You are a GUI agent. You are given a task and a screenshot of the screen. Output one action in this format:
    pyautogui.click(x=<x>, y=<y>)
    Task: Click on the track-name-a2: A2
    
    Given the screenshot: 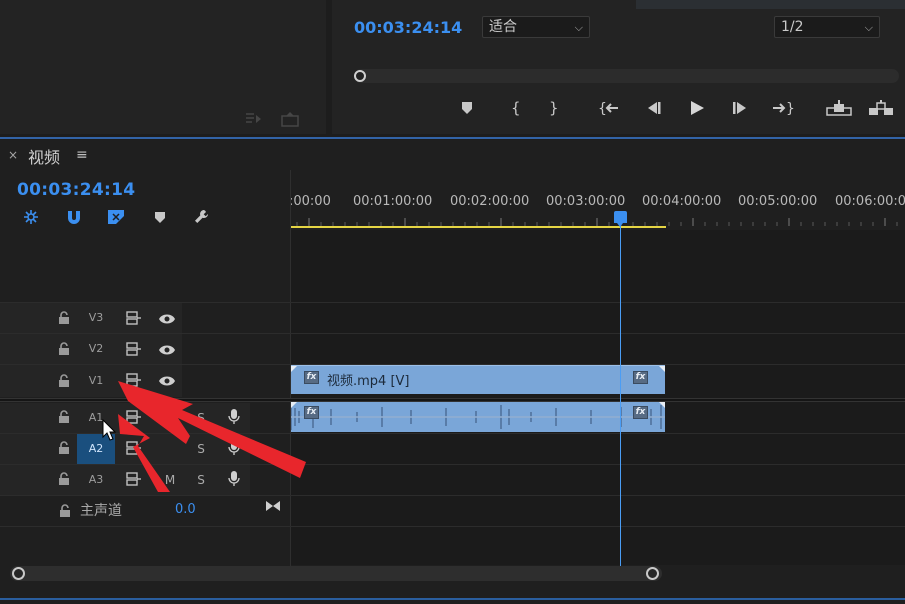 What is the action you would take?
    pyautogui.click(x=96, y=449)
    